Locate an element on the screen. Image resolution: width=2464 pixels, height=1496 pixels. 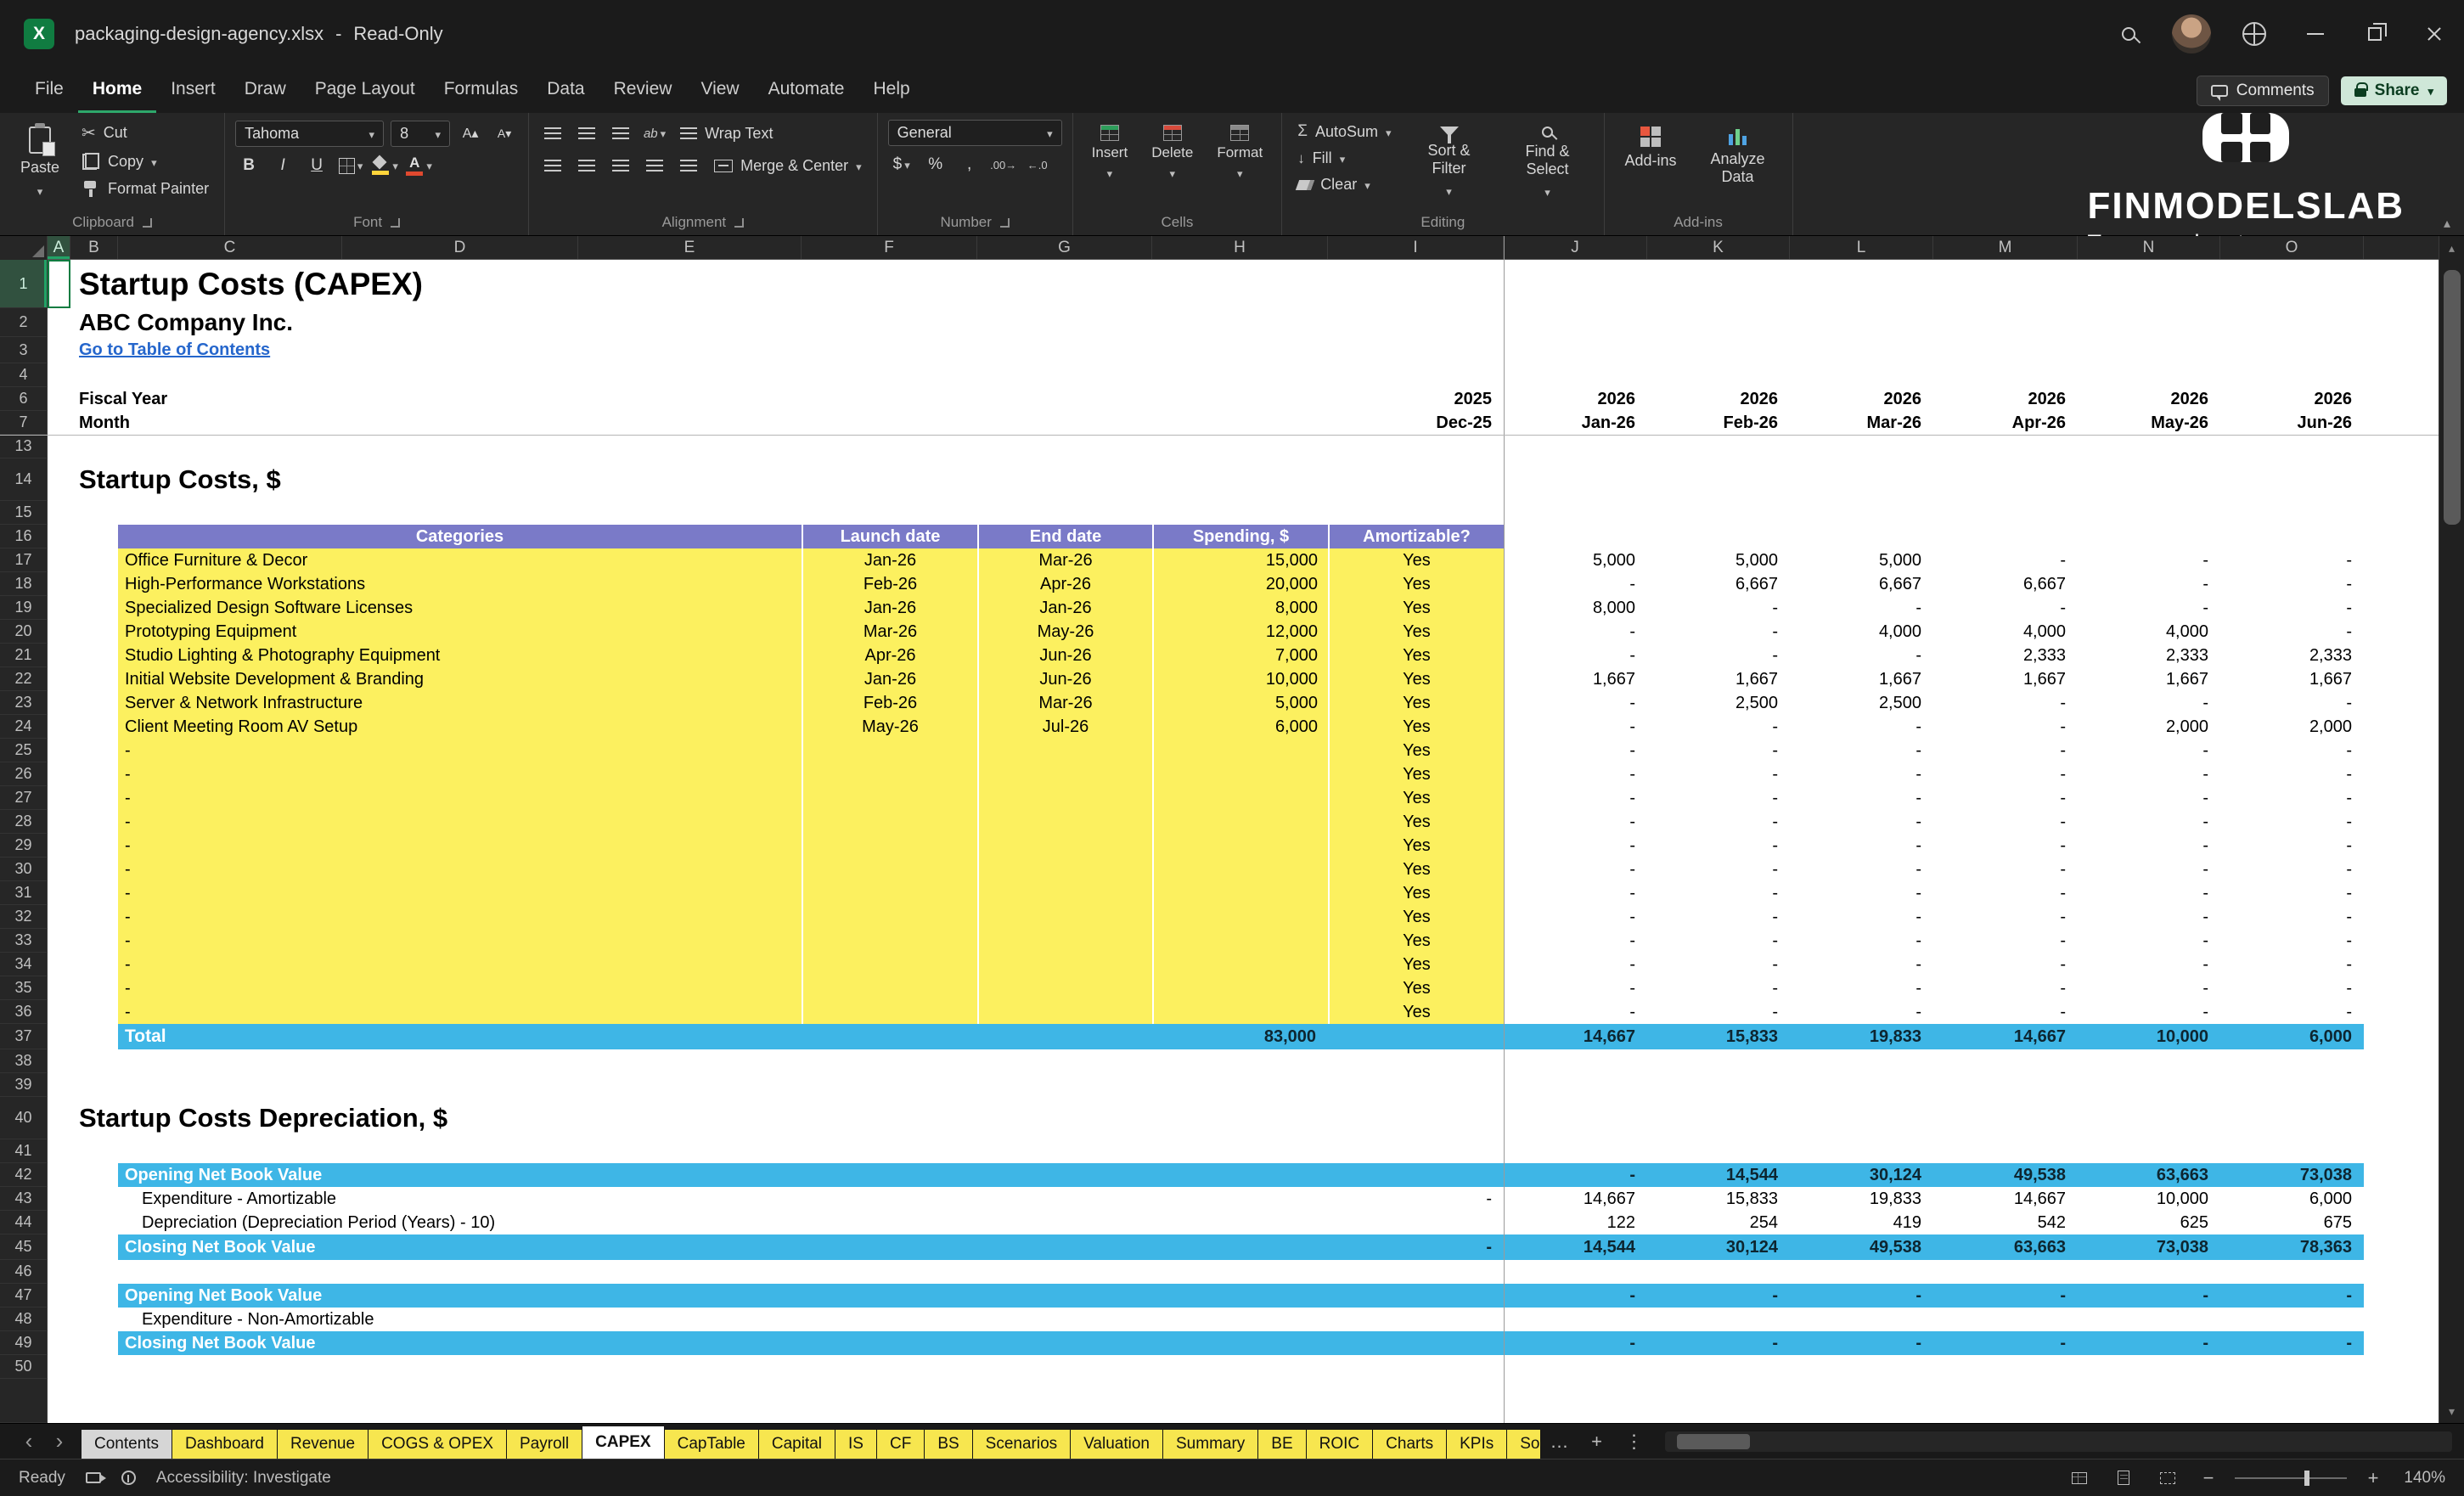
sheet-tab-captable: CapTable is located at coordinates (711, 1444).